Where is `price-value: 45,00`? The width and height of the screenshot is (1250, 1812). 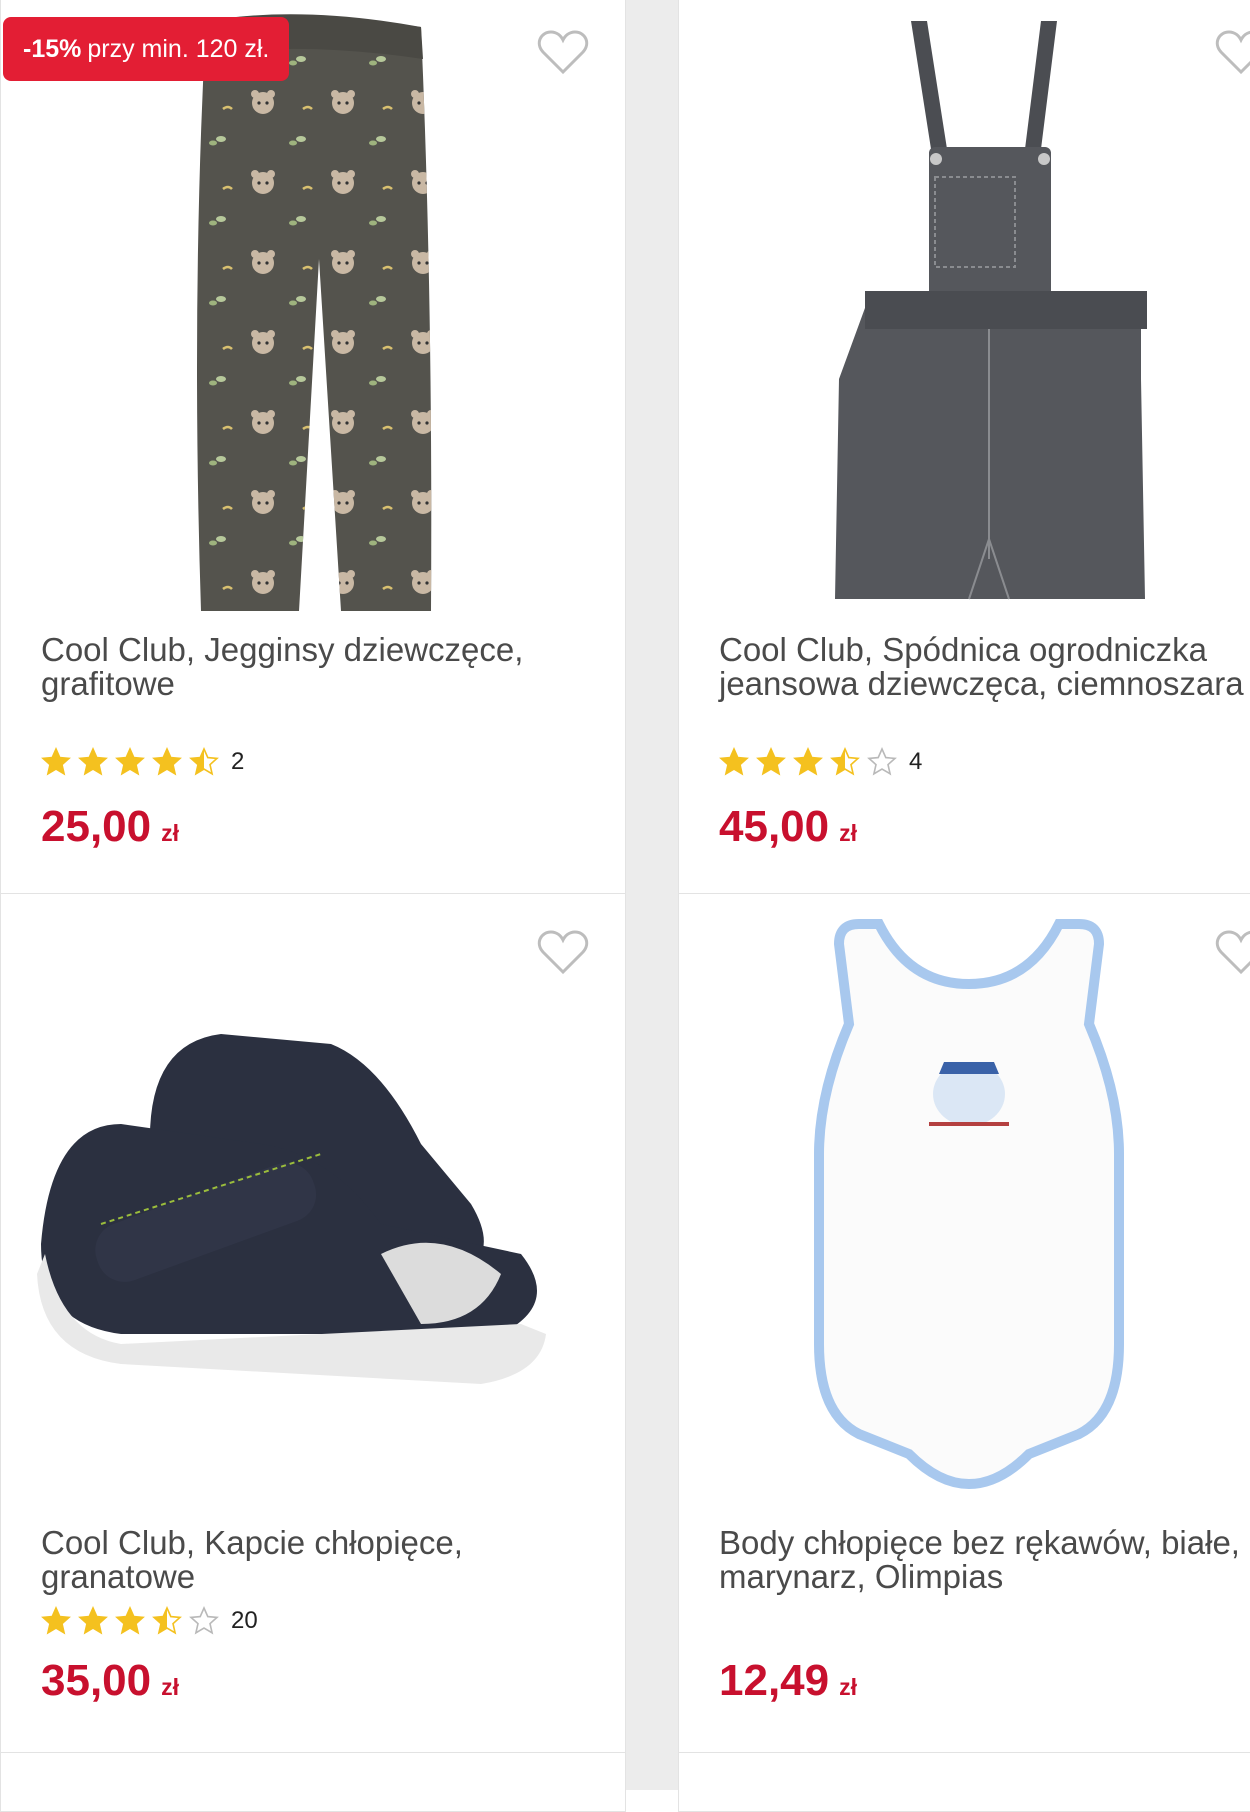 price-value: 45,00 is located at coordinates (774, 826).